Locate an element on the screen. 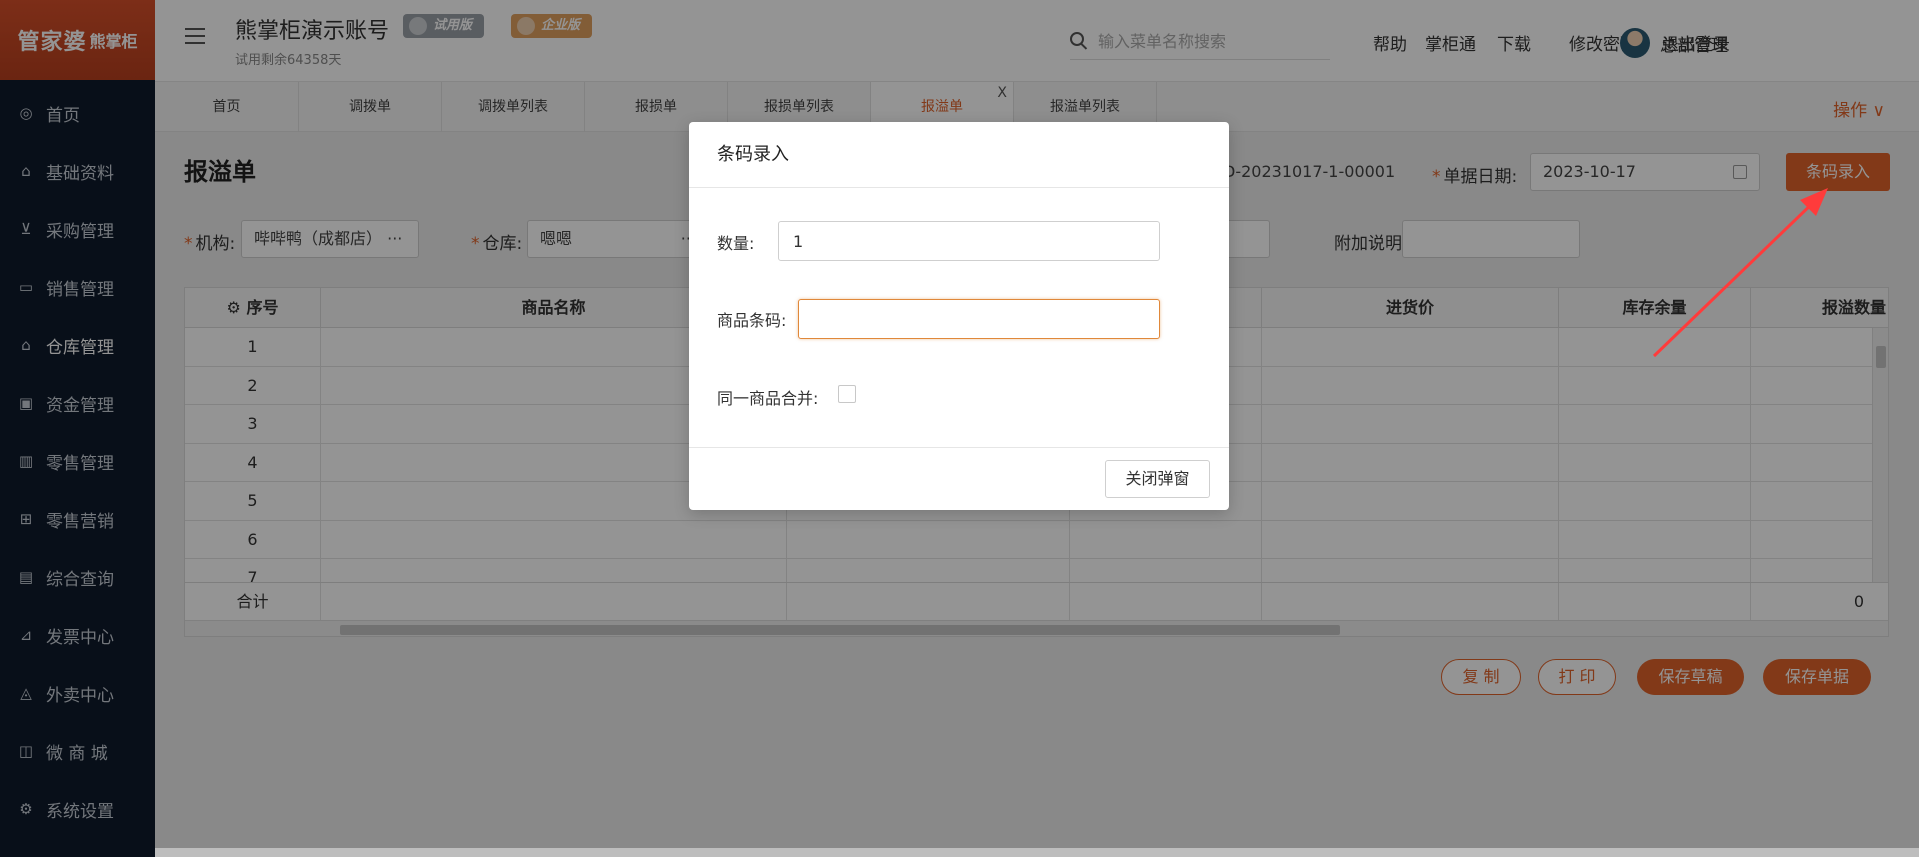 The height and width of the screenshot is (857, 1919). annotation-arrow is located at coordinates (1740, 273).